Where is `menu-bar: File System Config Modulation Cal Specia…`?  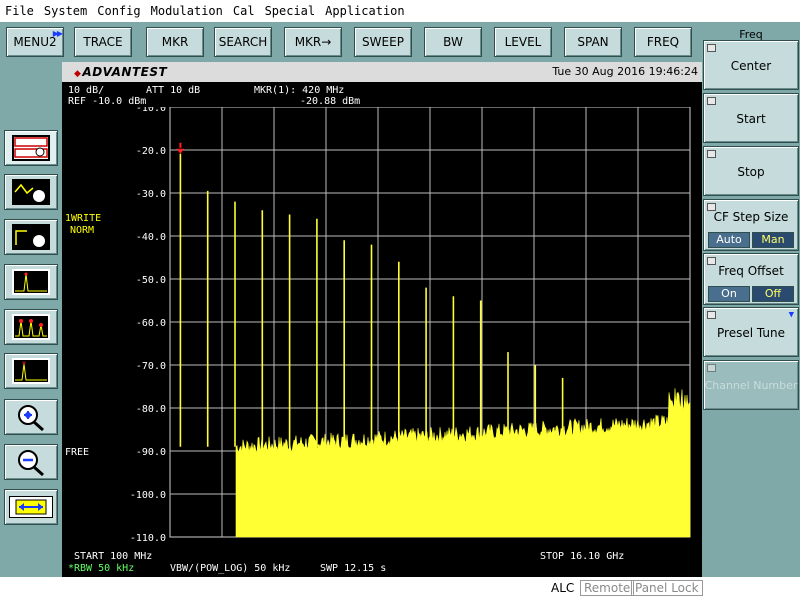 menu-bar: File System Config Modulation Cal Specia… is located at coordinates (400, 11).